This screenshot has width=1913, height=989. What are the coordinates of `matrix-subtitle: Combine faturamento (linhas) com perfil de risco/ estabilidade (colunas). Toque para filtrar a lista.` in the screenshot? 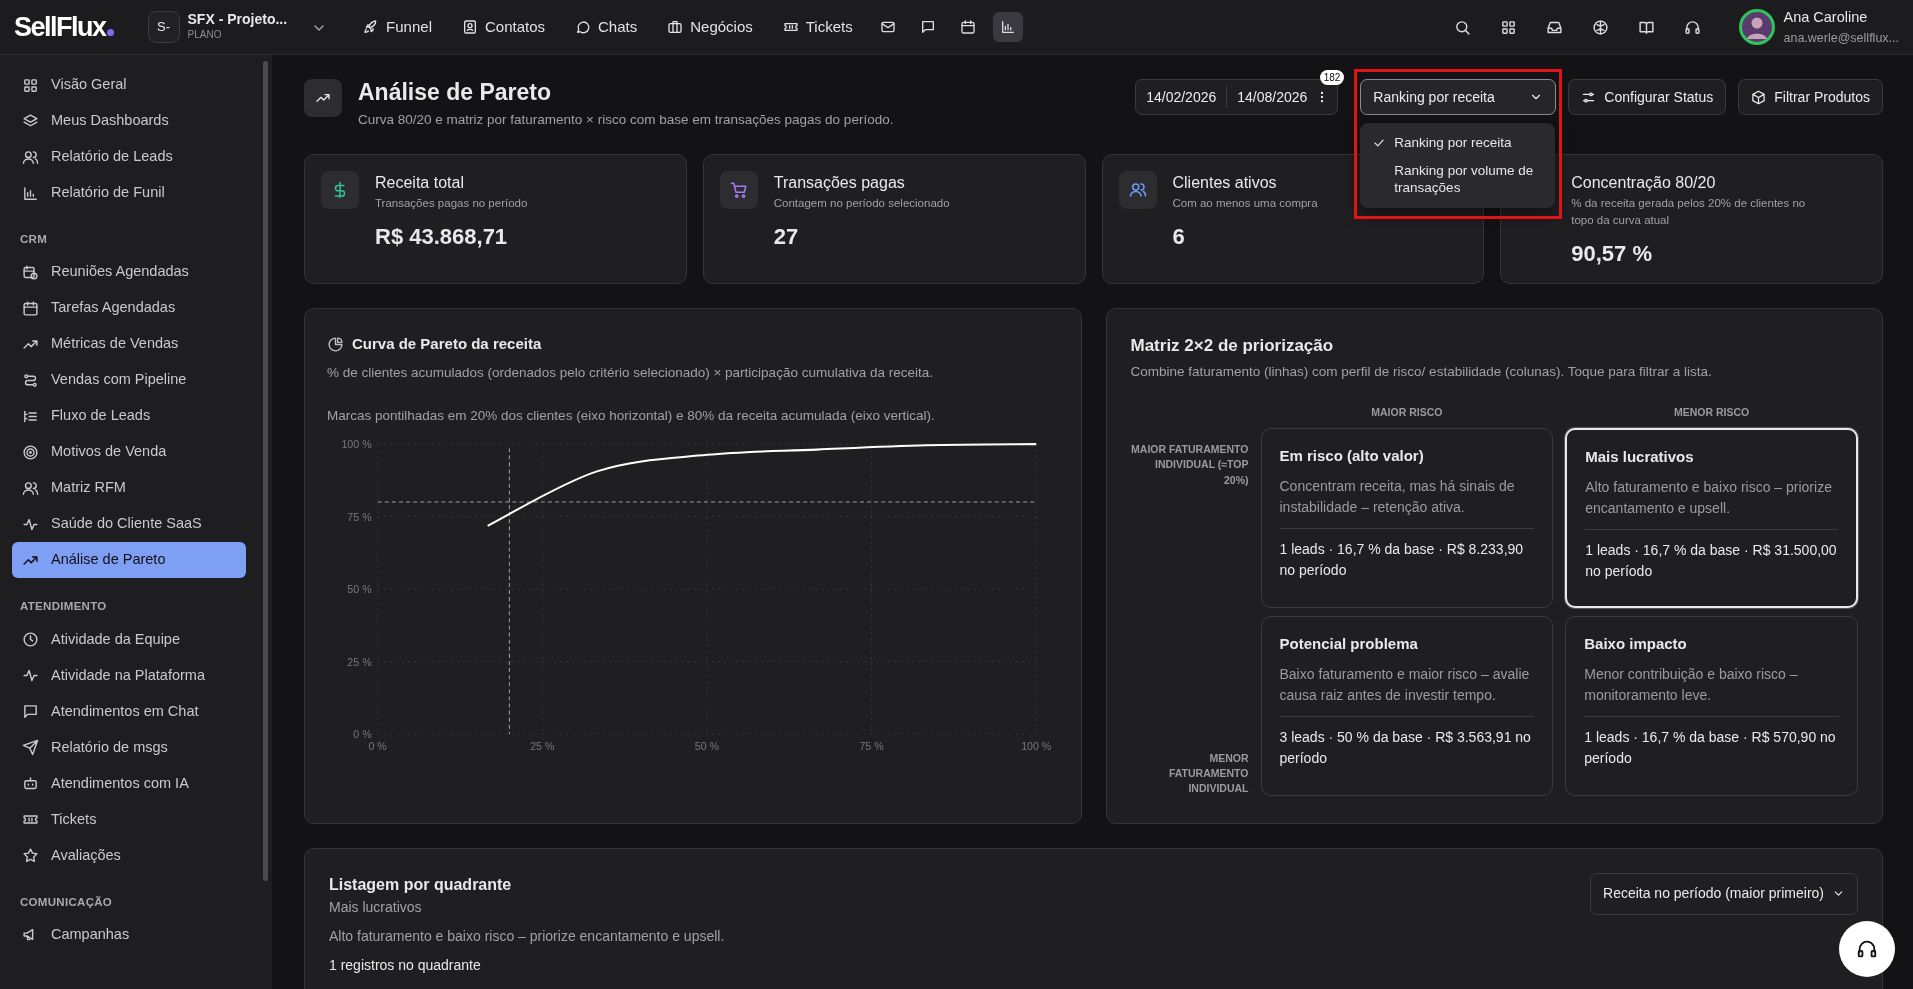 It's located at (1421, 372).